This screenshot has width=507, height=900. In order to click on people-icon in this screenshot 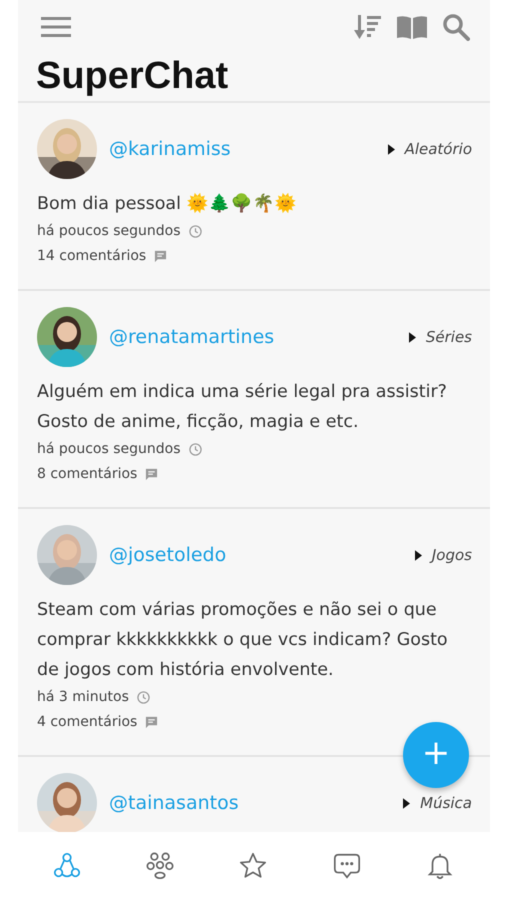, I will do `click(160, 866)`.